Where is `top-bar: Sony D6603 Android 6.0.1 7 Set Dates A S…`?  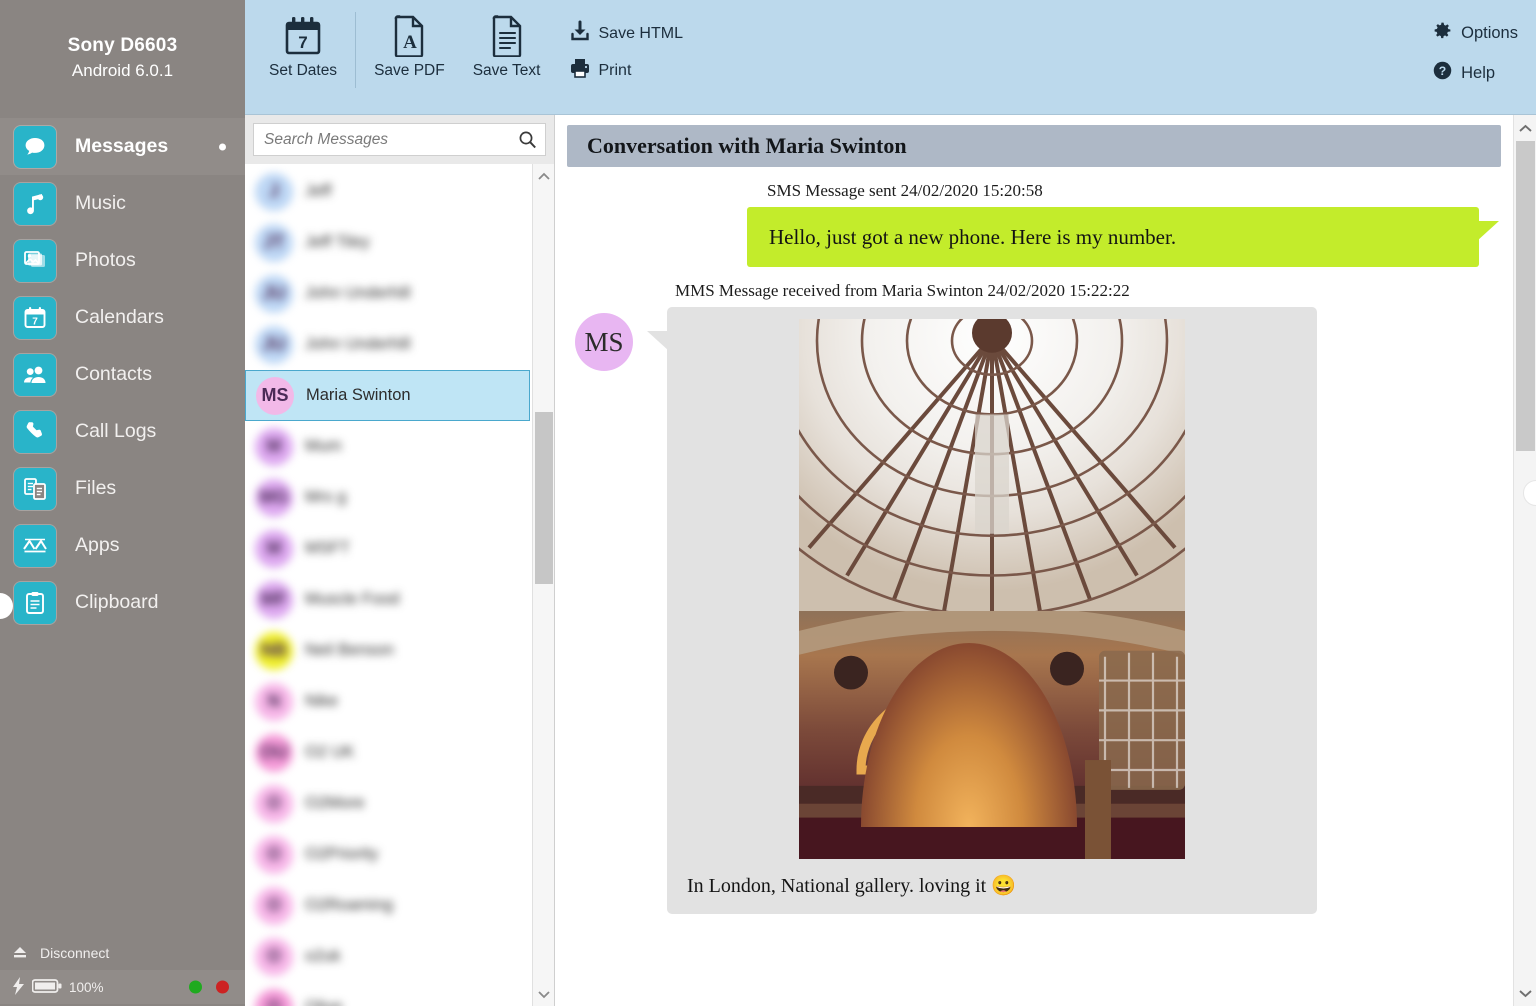 top-bar: Sony D6603 Android 6.0.1 7 Set Dates A S… is located at coordinates (768, 57).